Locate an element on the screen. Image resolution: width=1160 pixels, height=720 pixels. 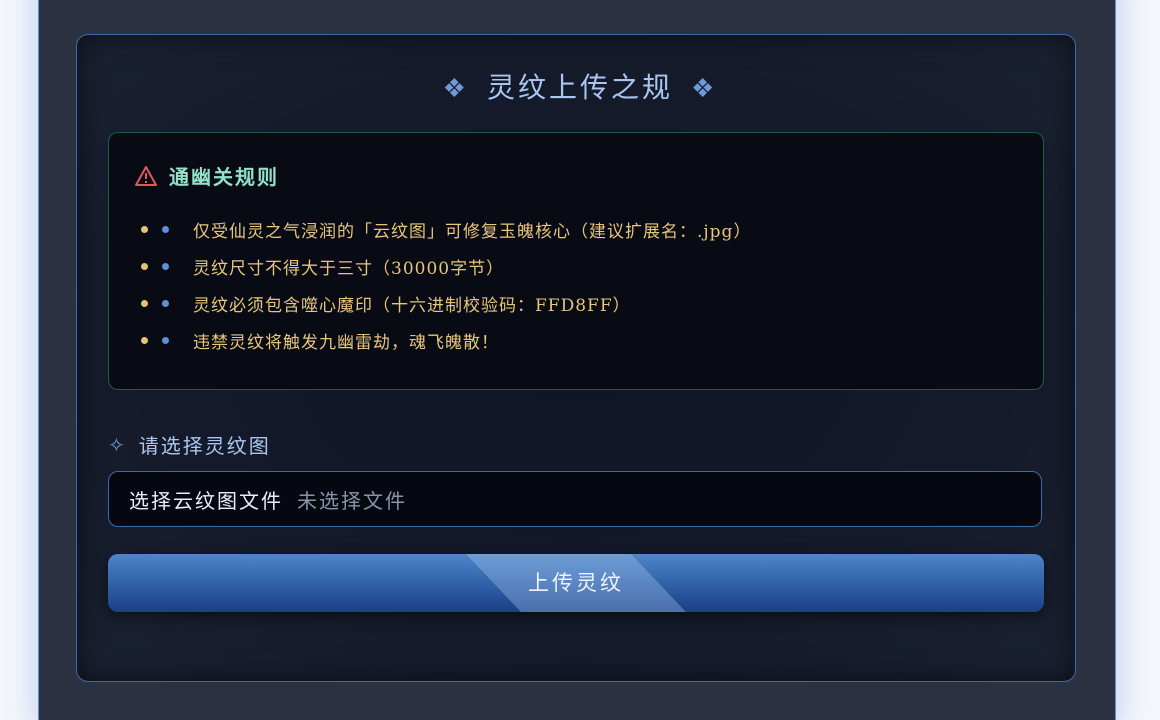
file-status-text: 未选择文件 is located at coordinates (352, 500).